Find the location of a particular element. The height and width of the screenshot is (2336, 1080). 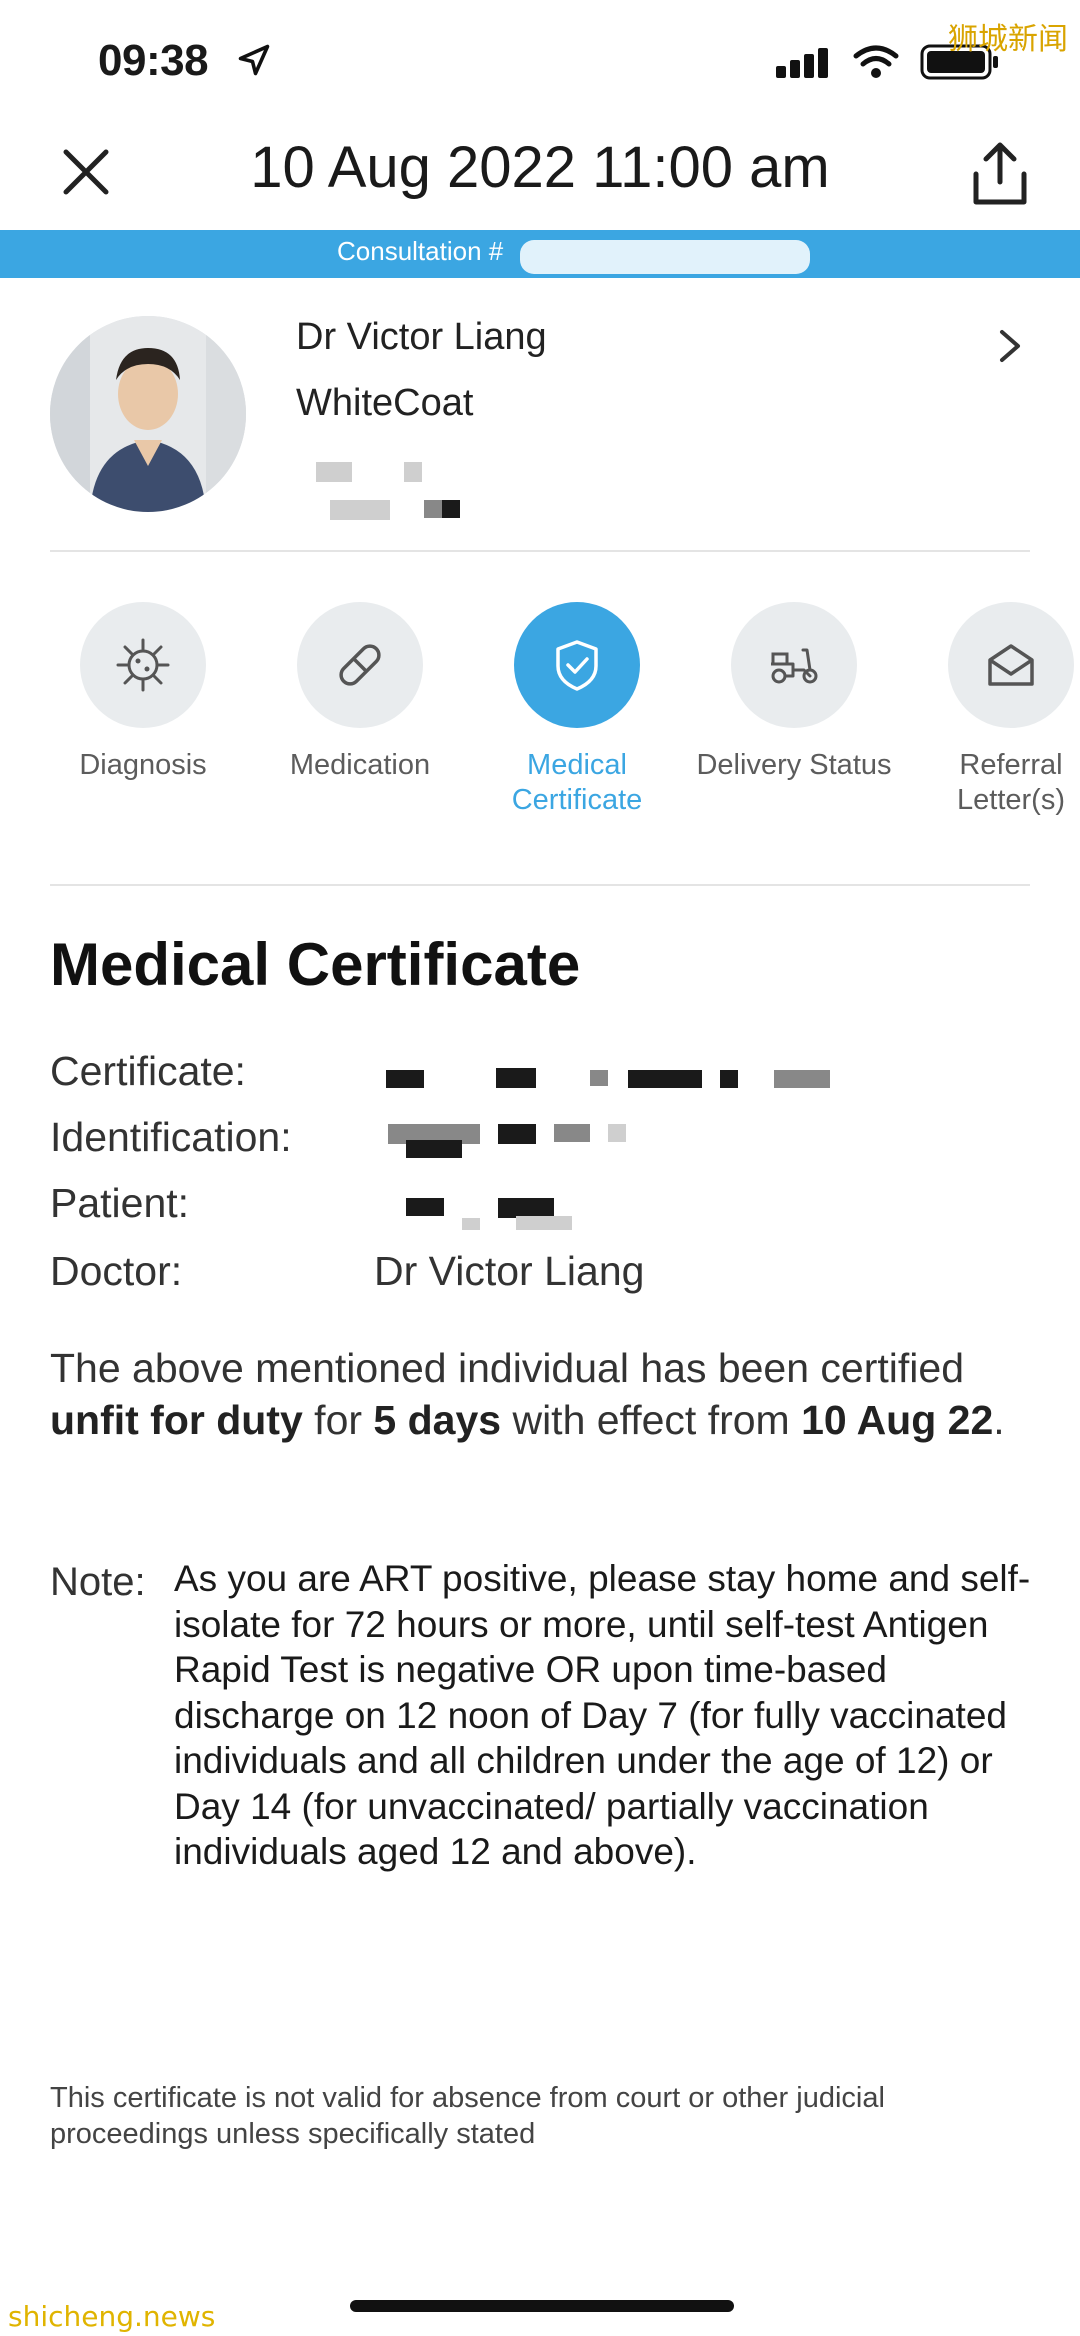

cellular-signal-icon is located at coordinates (802, 63).